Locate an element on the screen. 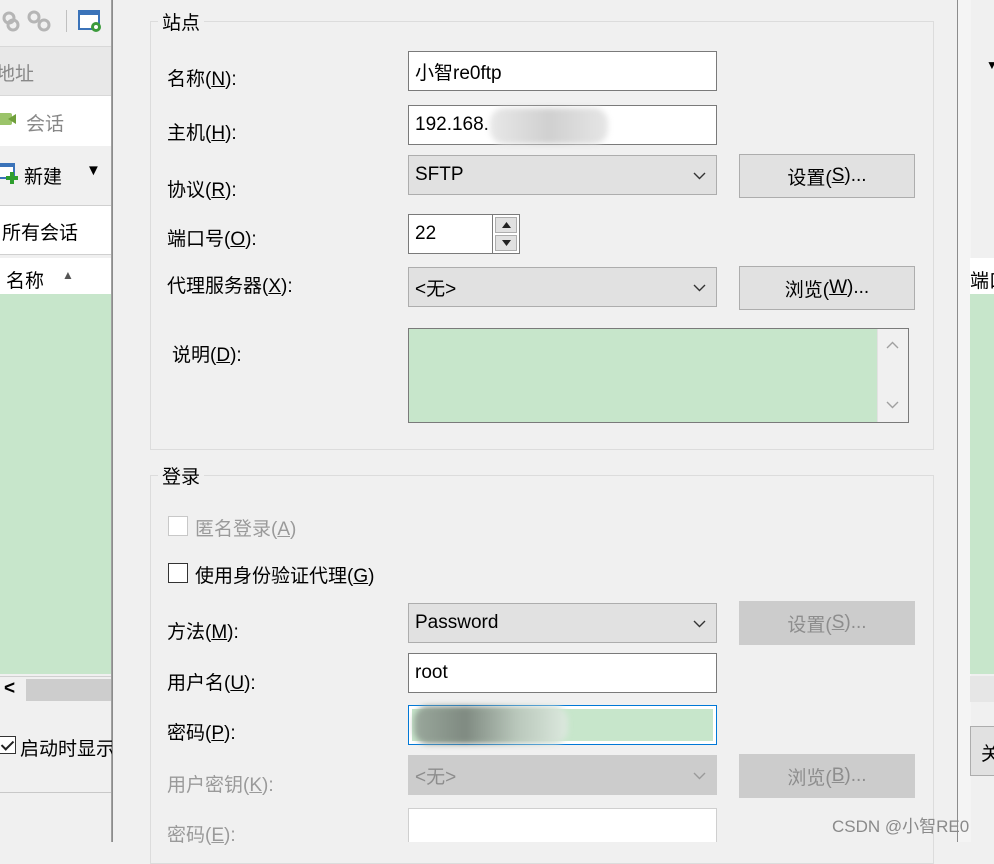  port-input: 22 is located at coordinates (451, 234).